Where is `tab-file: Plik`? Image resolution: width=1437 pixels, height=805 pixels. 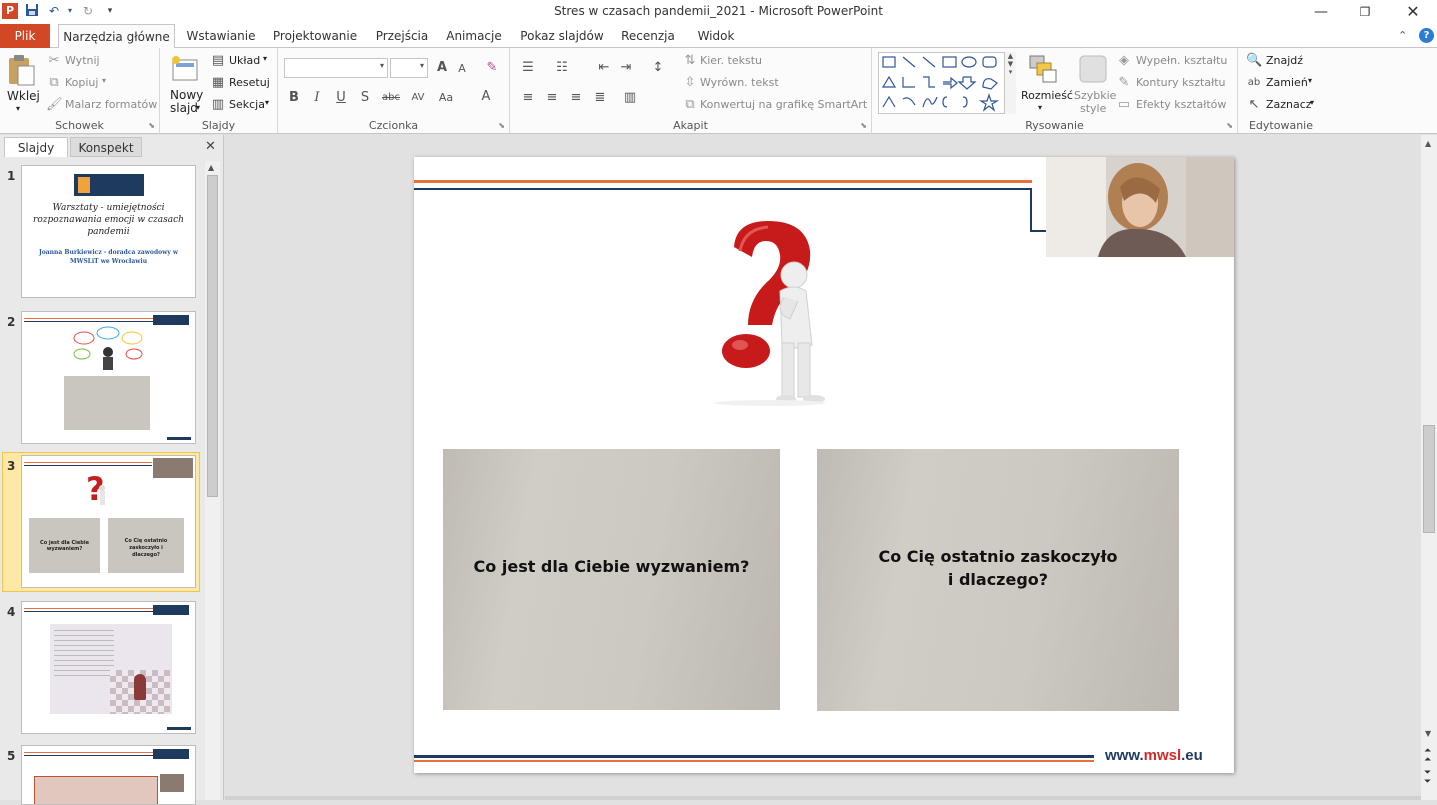 tab-file: Plik is located at coordinates (25, 36).